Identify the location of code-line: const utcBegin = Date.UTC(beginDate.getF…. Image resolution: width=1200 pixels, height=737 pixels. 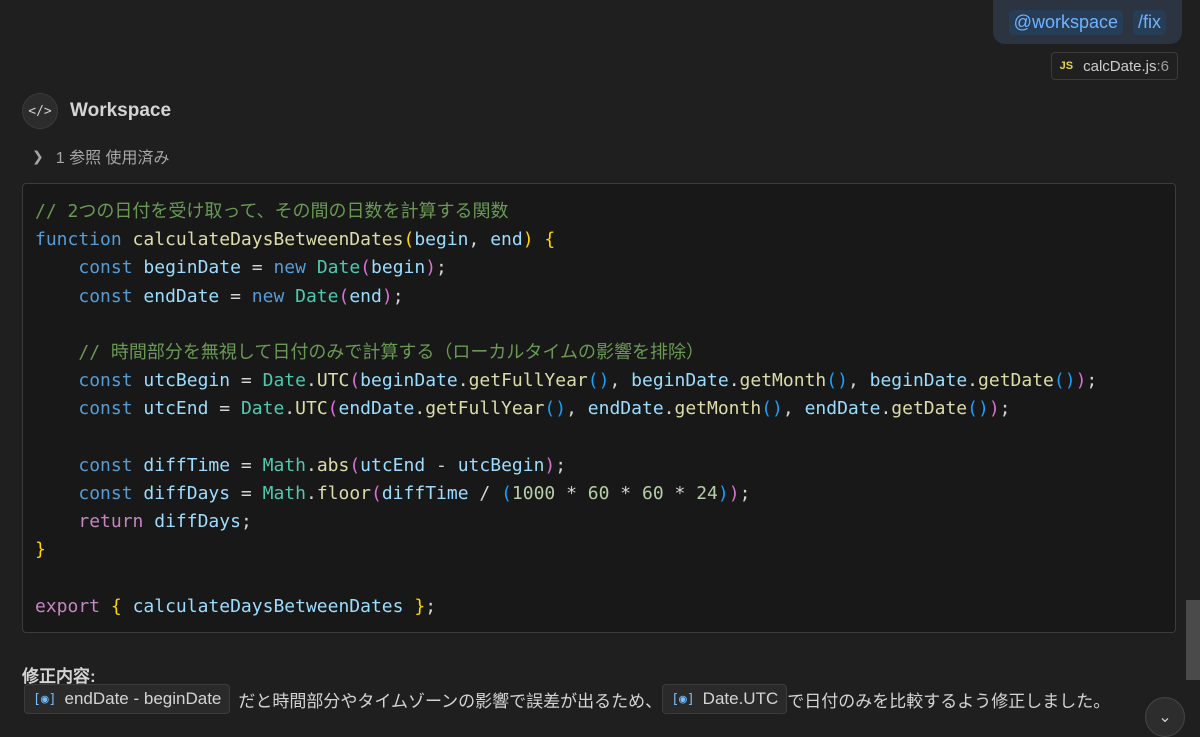
(588, 381).